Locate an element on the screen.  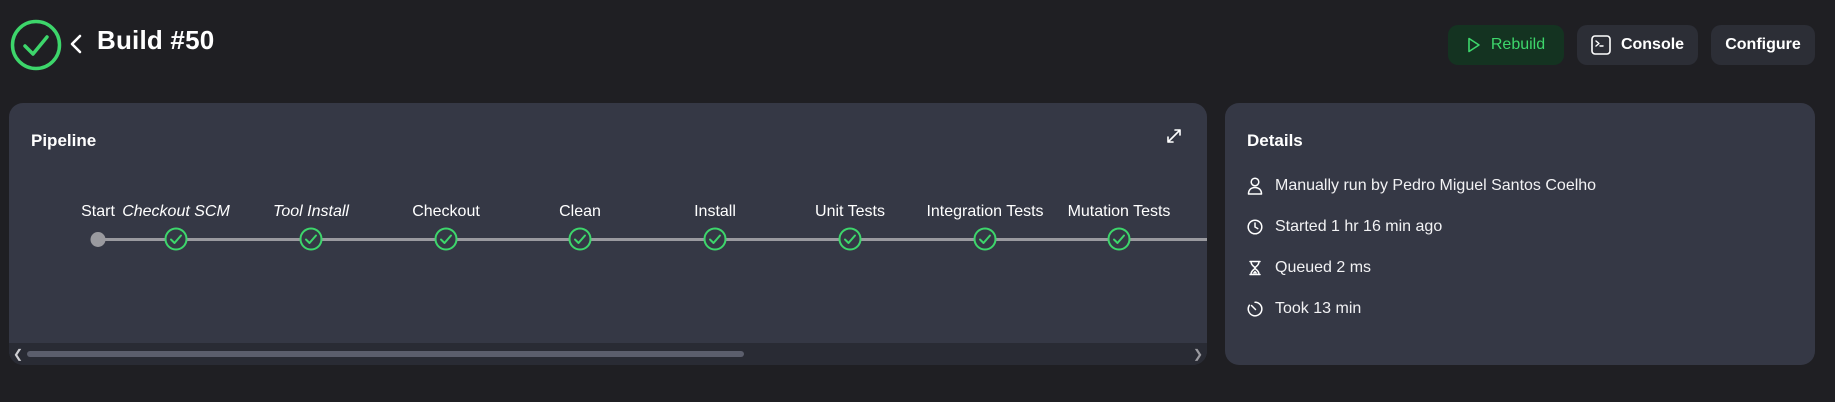
console-button: Console is located at coordinates (1637, 45).